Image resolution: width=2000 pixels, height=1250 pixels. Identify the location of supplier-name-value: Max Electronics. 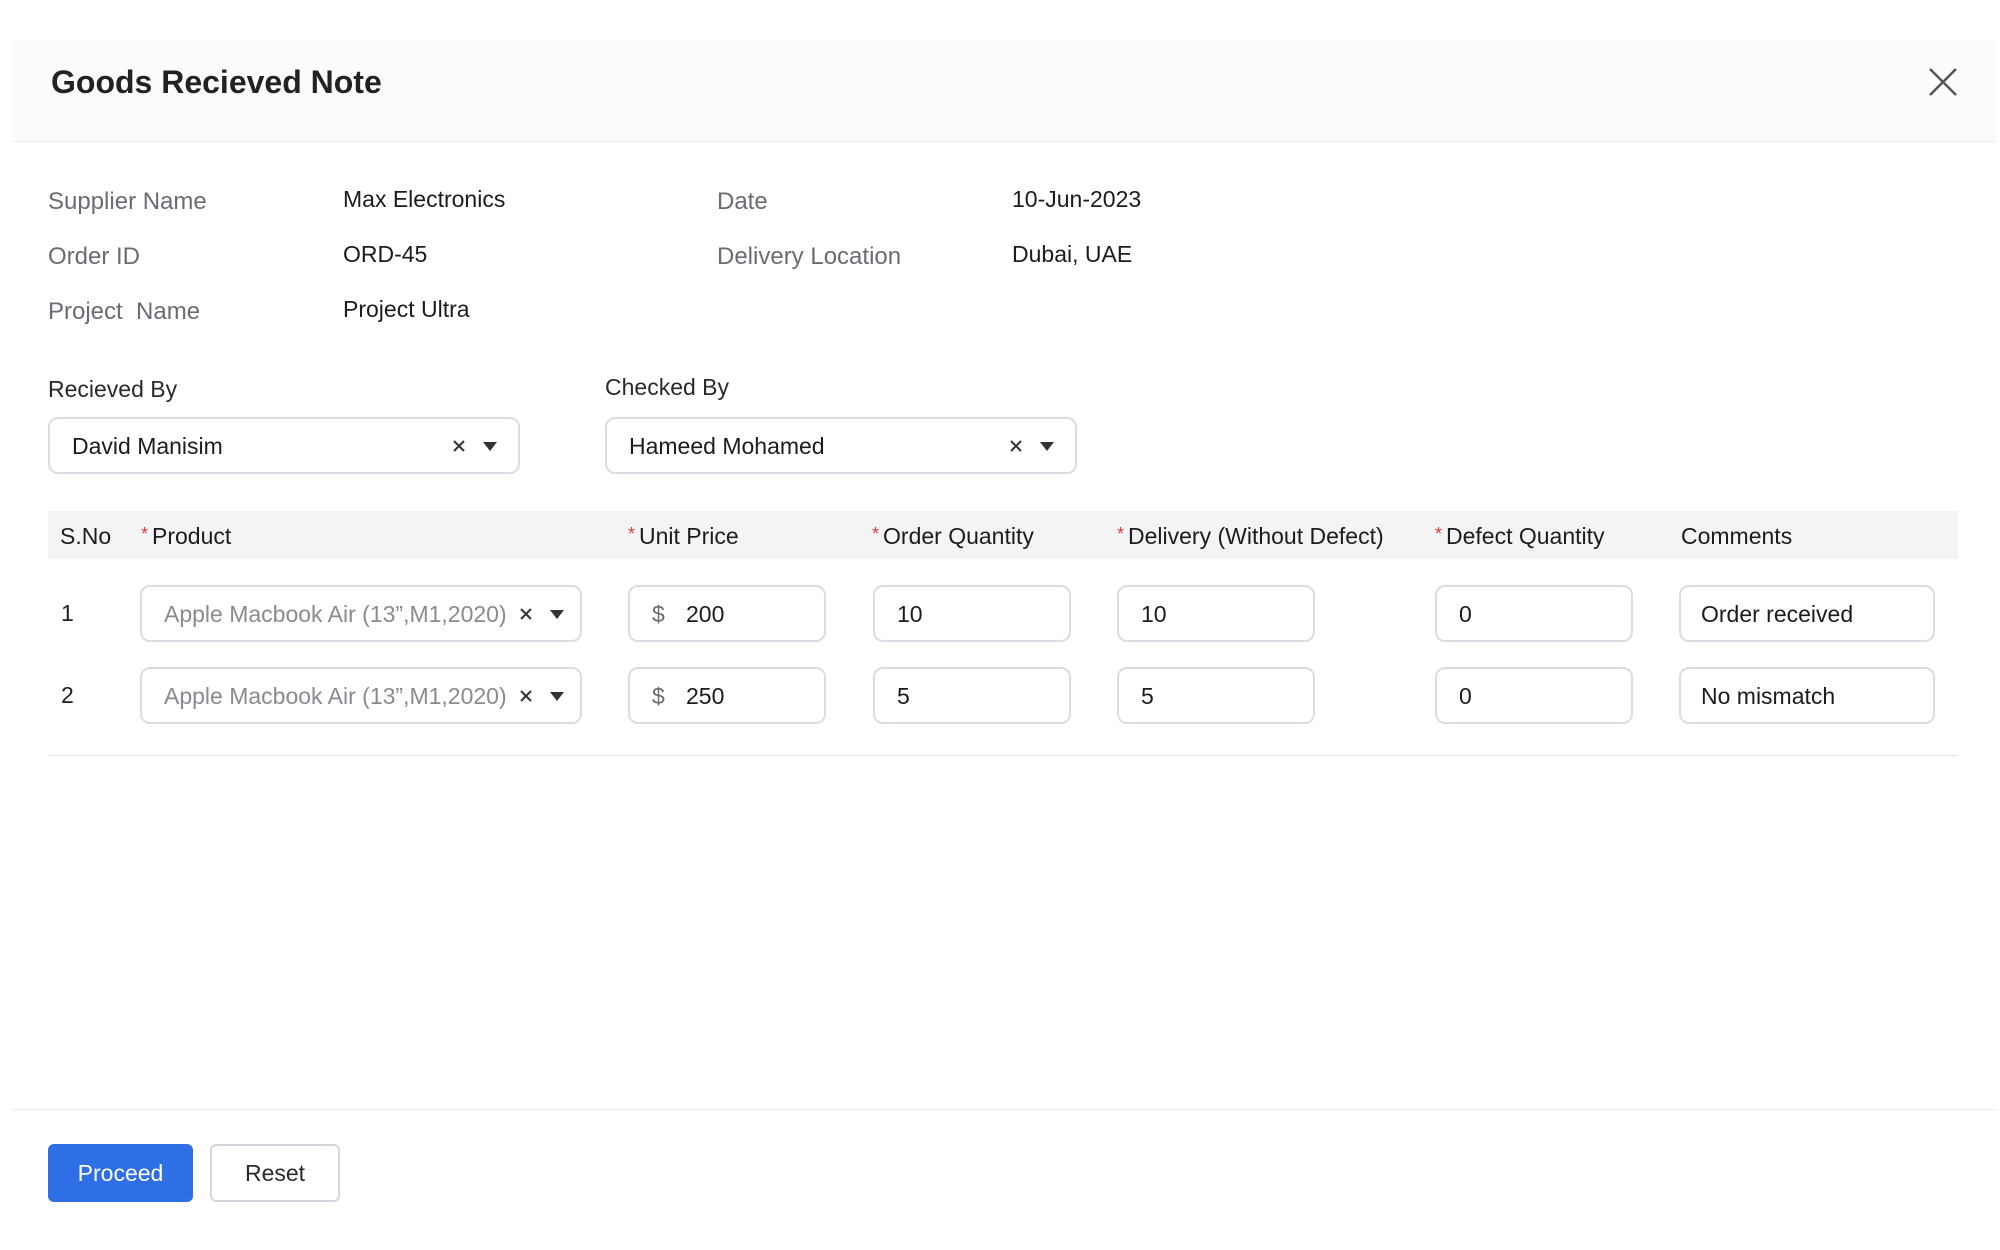
(424, 199).